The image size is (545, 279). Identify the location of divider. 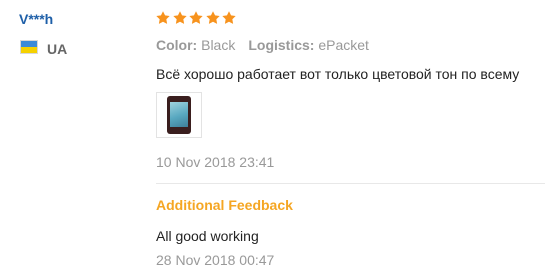
(350, 183).